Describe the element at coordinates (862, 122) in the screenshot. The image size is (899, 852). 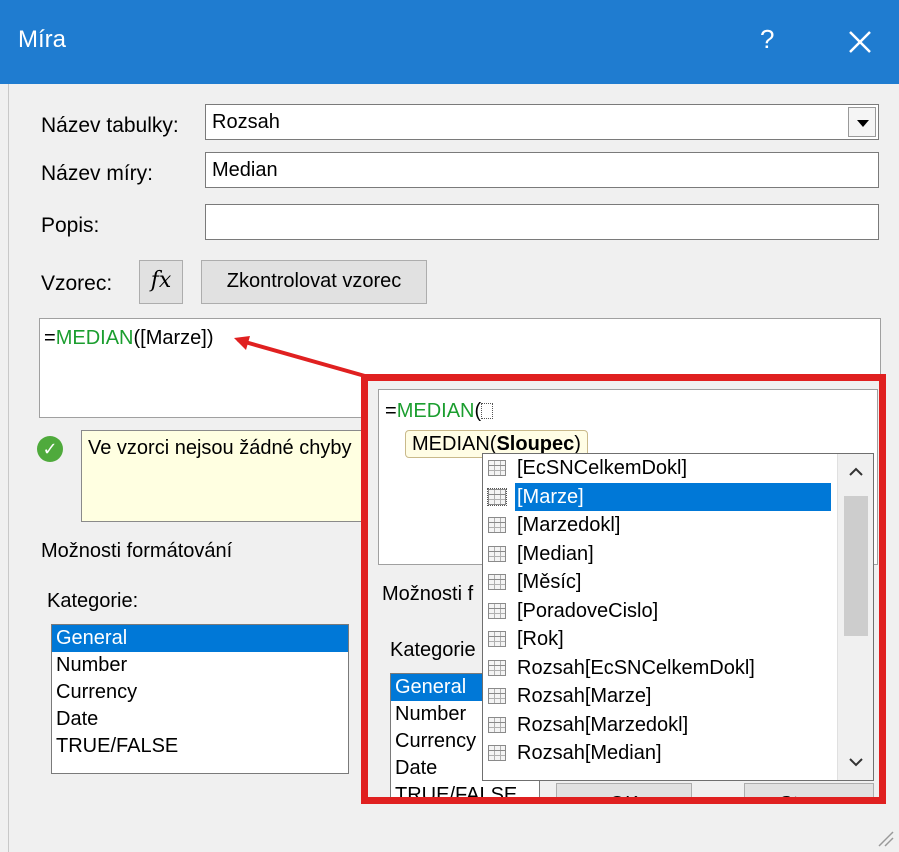
I see `chevron-down-icon` at that location.